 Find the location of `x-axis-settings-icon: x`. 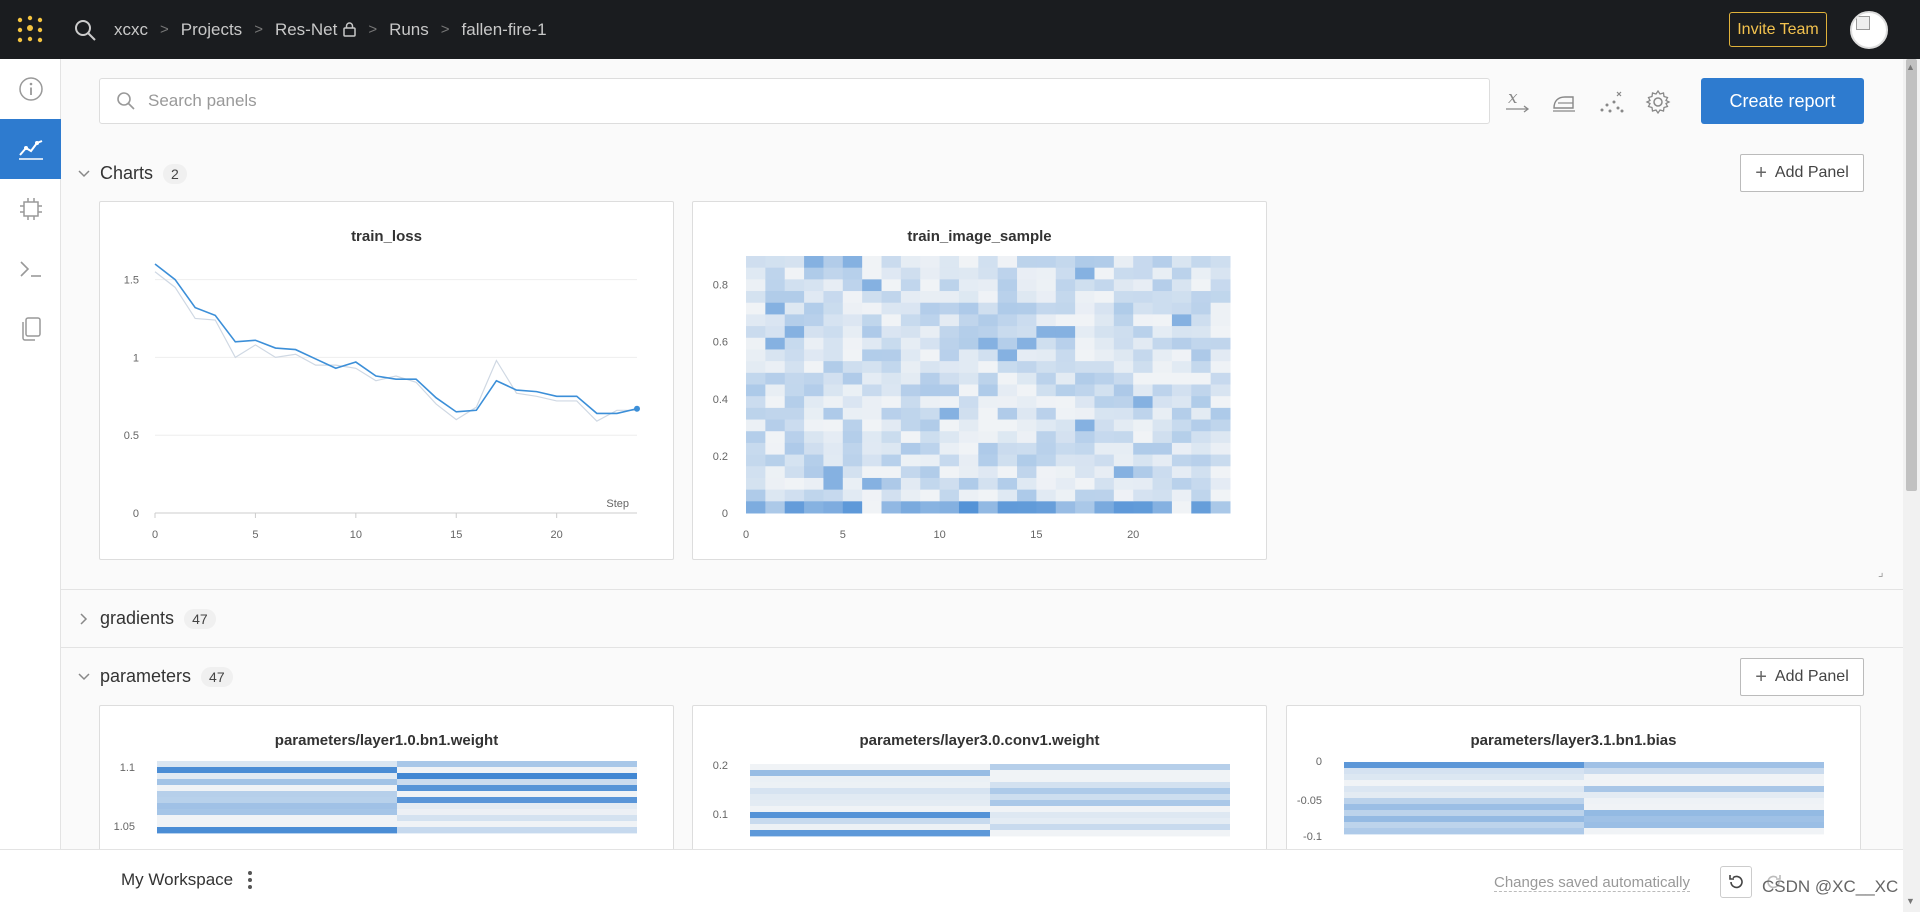

x-axis-settings-icon: x is located at coordinates (1518, 102).